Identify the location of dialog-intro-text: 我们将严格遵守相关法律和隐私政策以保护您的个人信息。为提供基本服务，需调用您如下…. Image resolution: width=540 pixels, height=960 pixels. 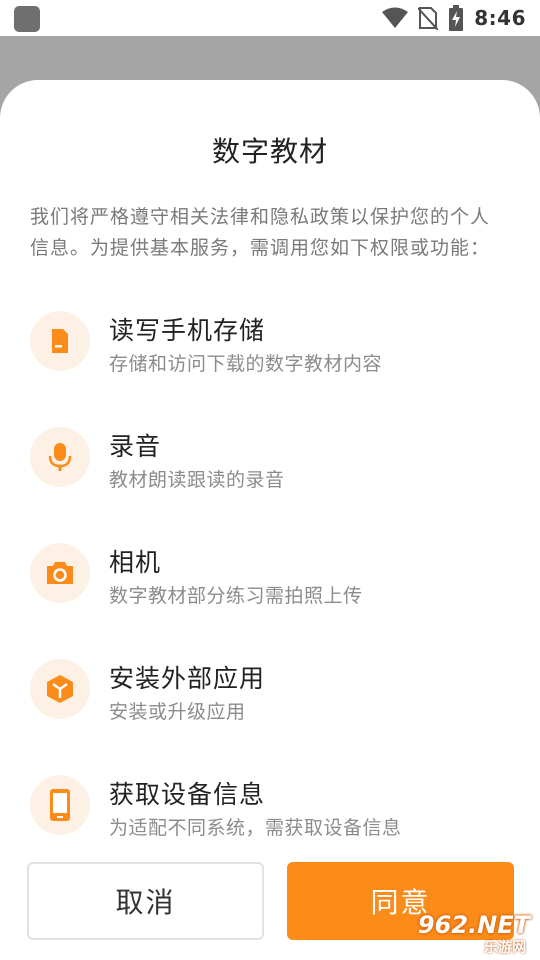
(260, 232).